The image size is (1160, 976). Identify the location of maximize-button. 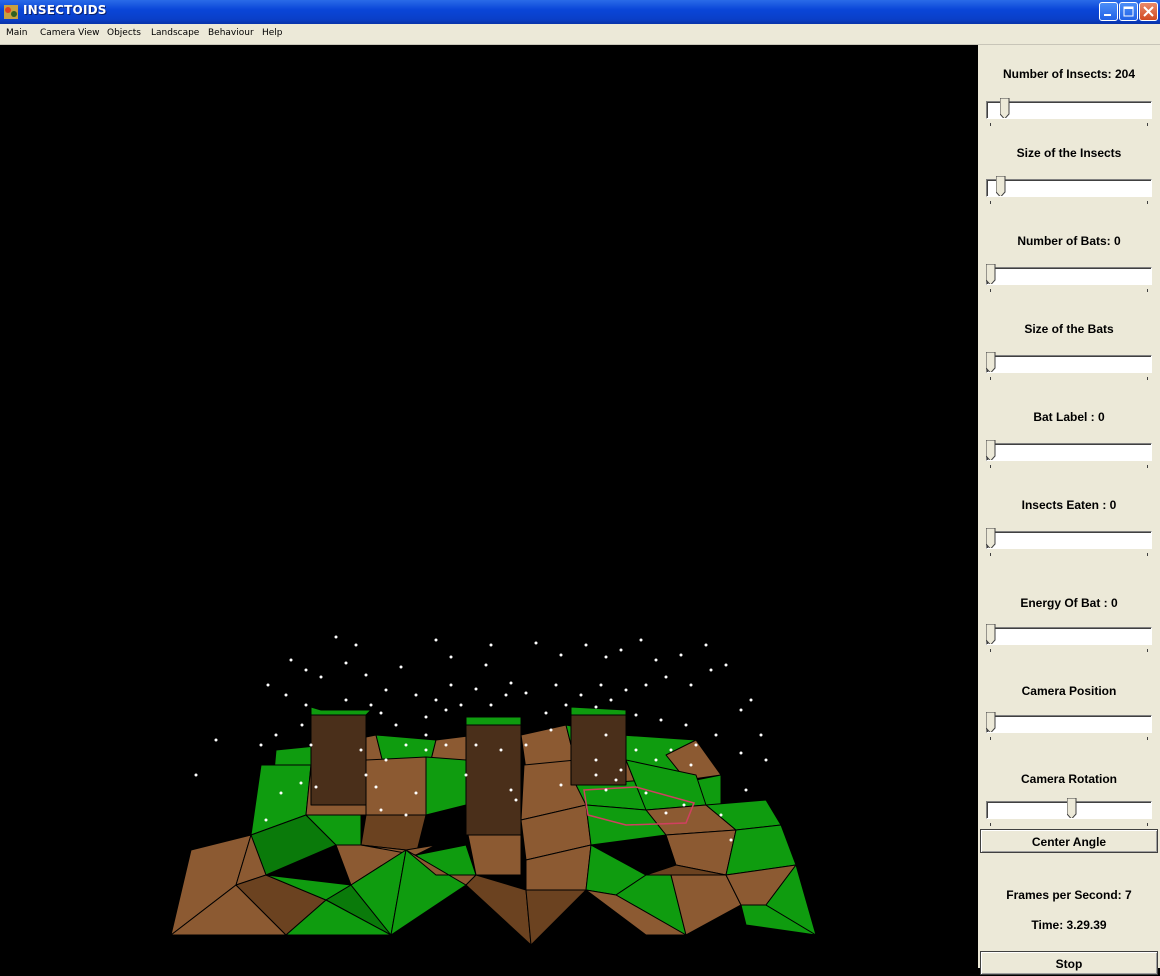
(1128, 11).